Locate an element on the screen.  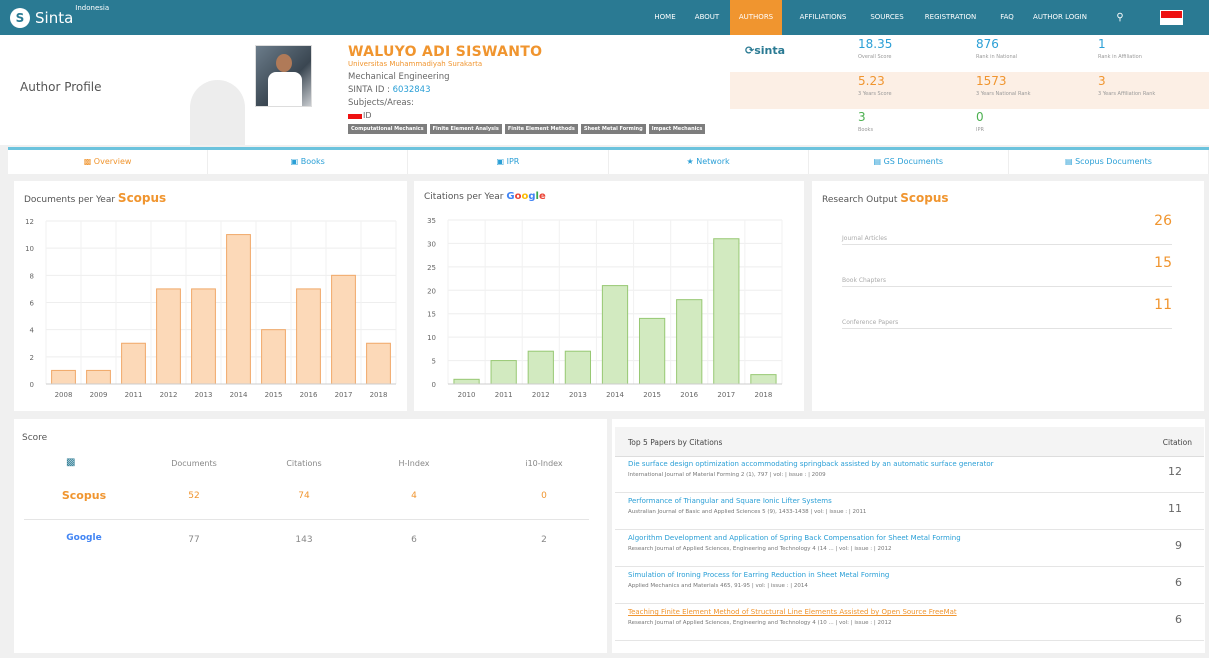
metric-value: 0 is located at coordinates (980, 117).